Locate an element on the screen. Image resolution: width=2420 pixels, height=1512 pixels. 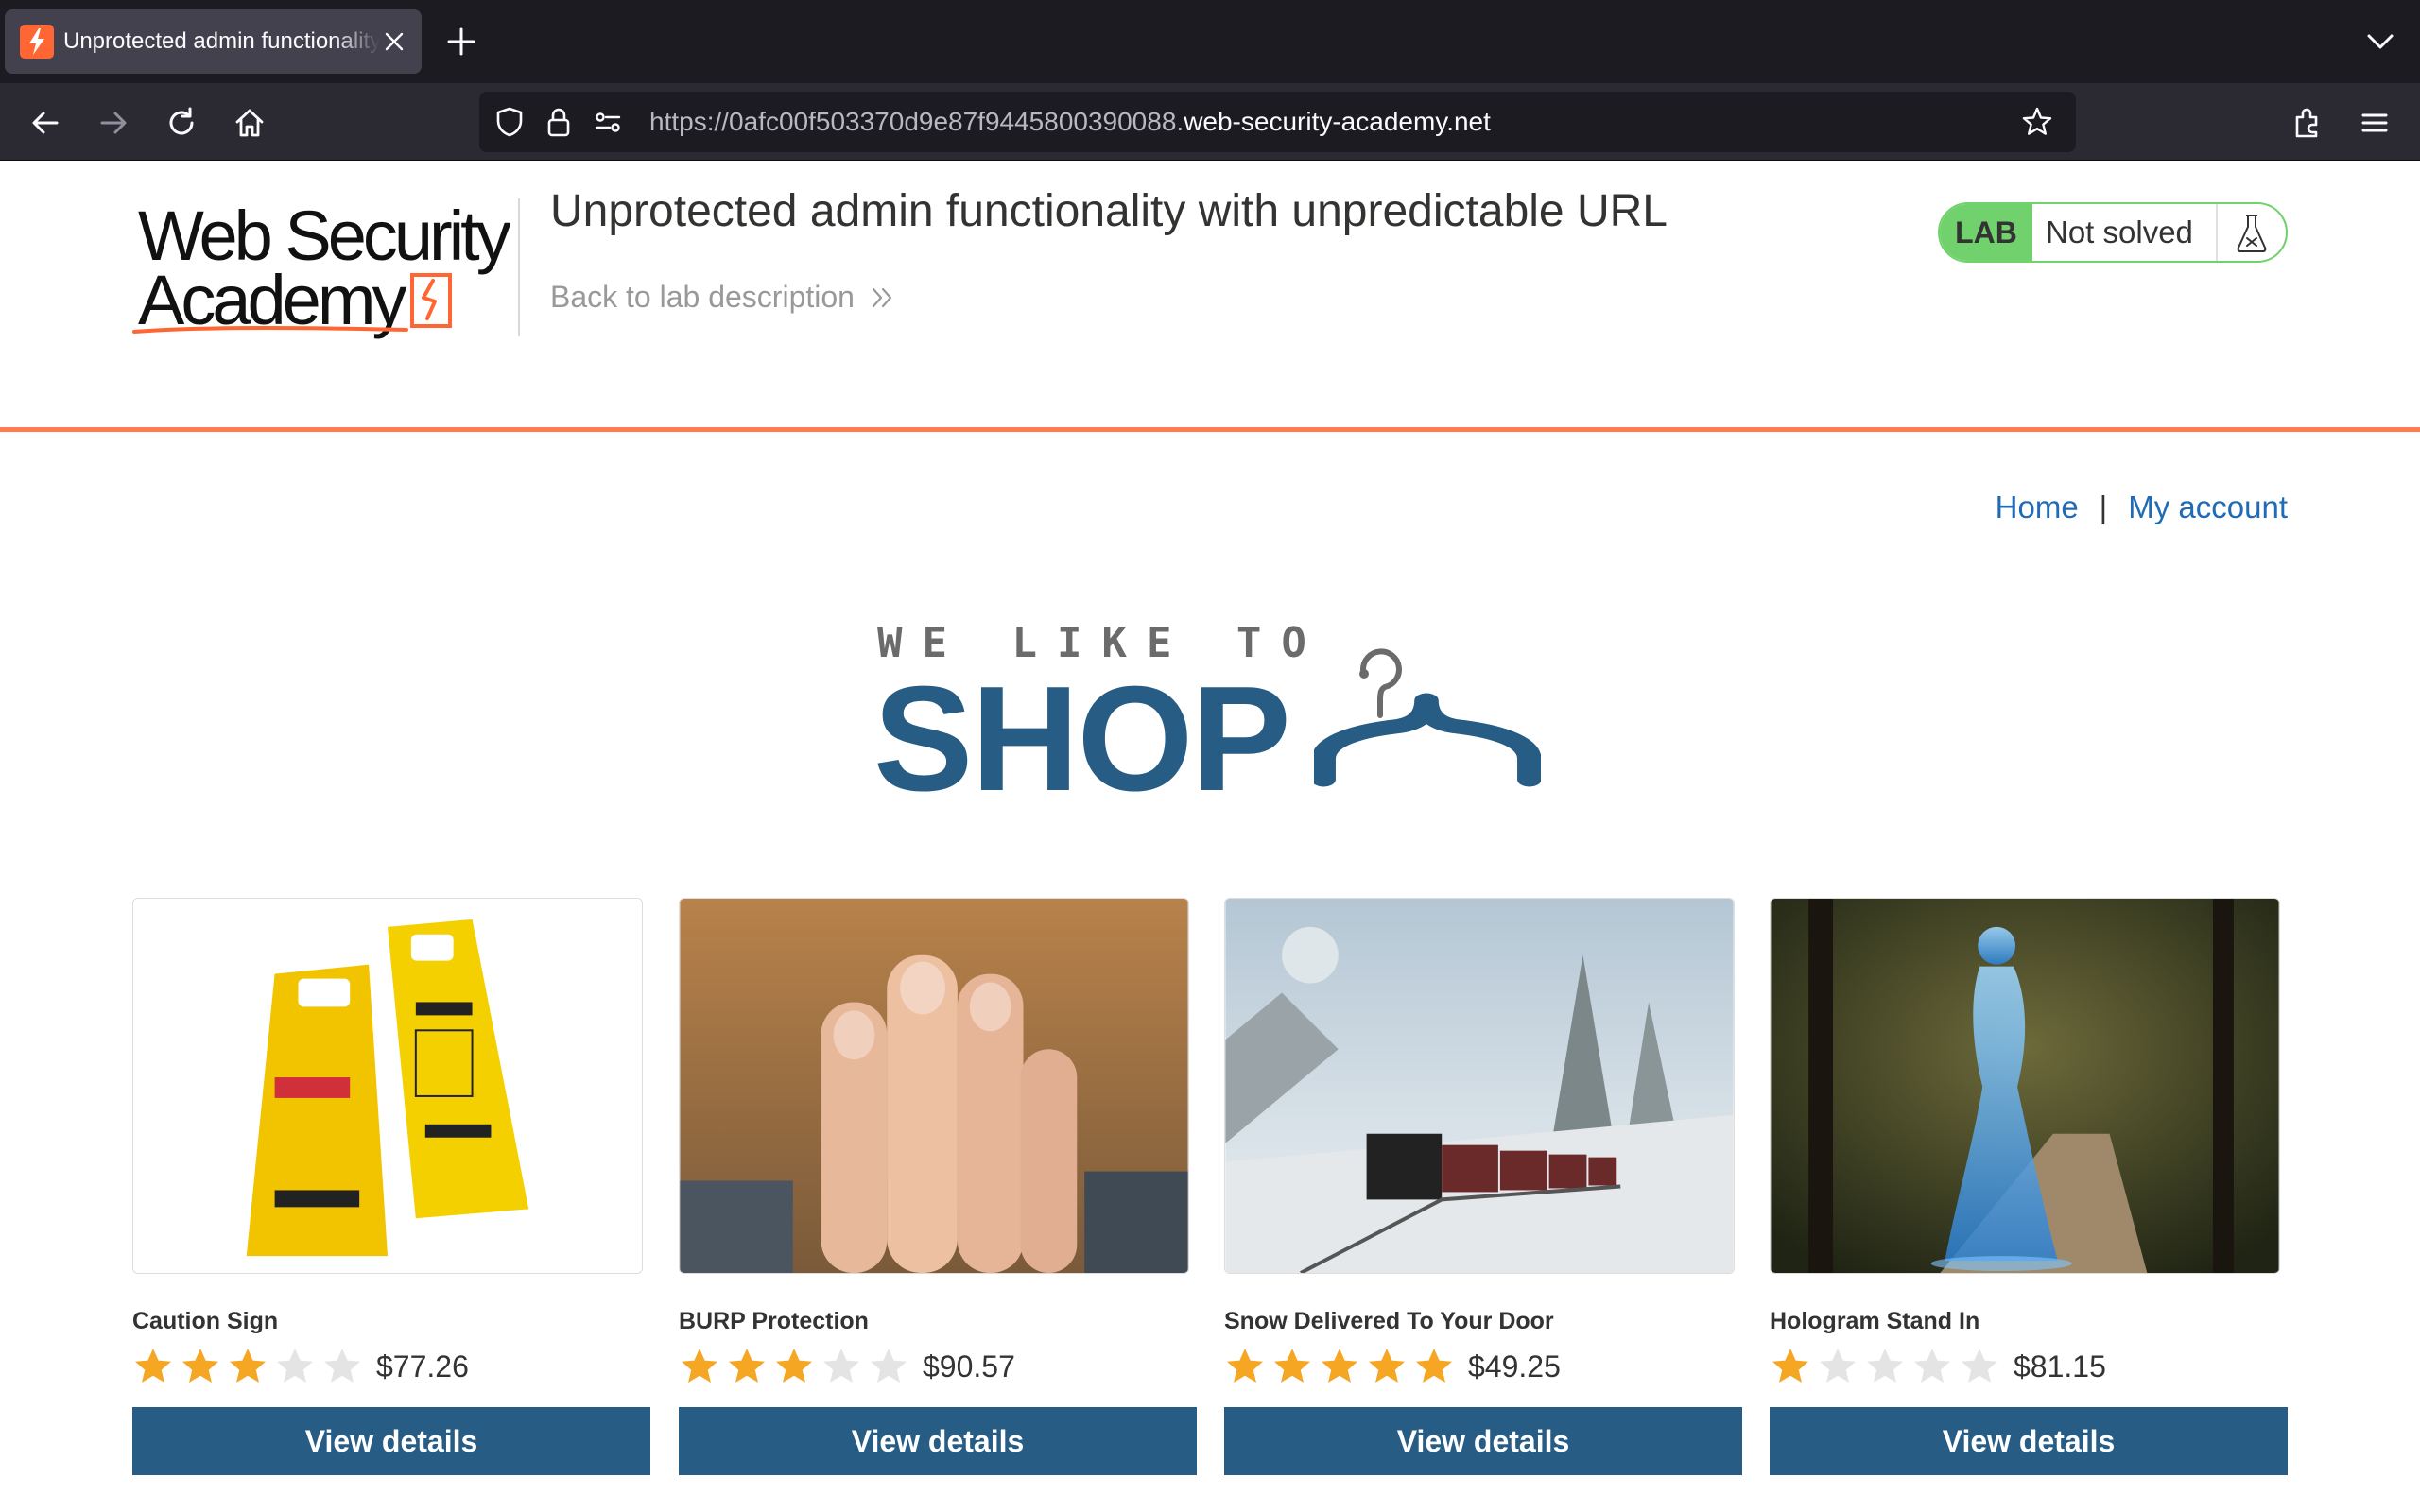
shield-icon is located at coordinates (510, 122).